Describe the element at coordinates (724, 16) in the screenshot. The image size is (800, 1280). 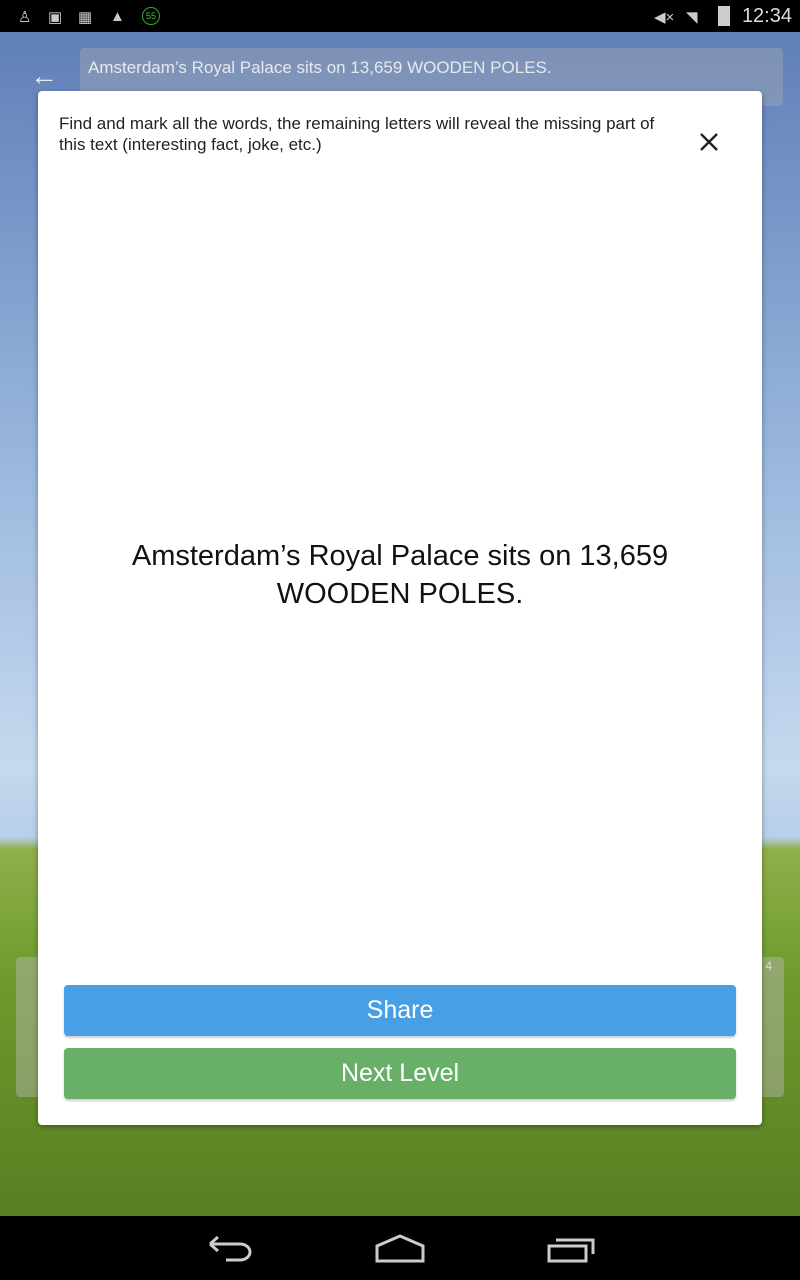
I see `battery-icon` at that location.